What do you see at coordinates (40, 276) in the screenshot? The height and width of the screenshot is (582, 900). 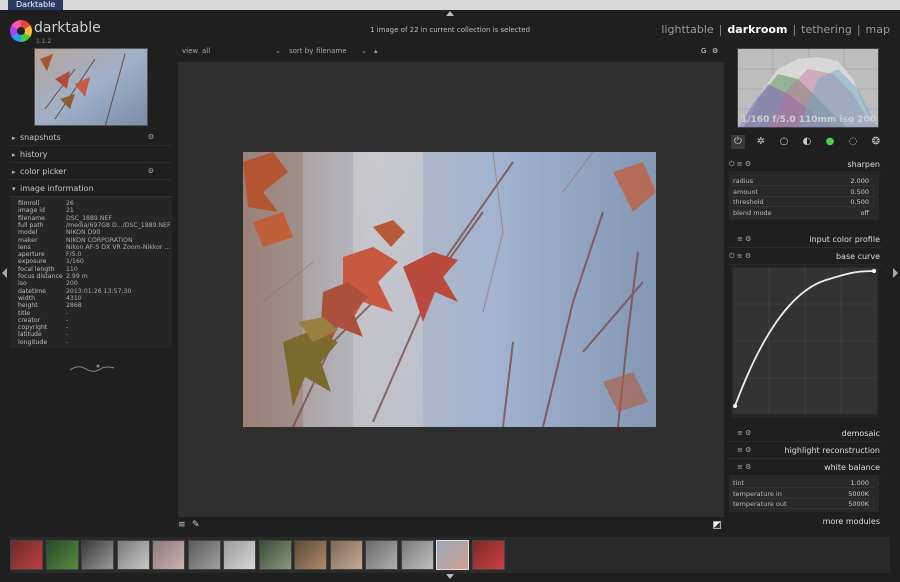 I see `image-info-key: focus distance` at bounding box center [40, 276].